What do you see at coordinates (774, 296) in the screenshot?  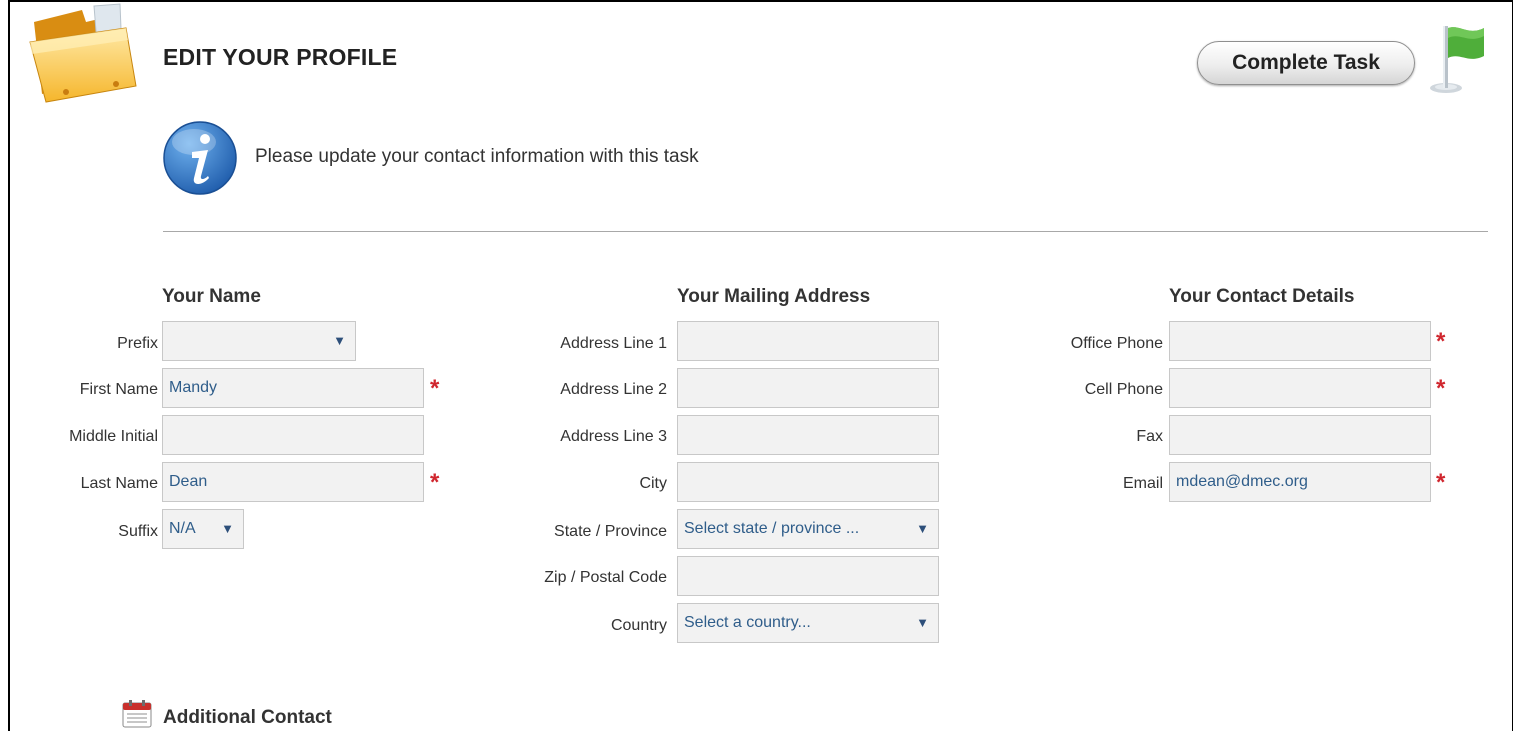 I see `address-section-title: Your Mailing Address` at bounding box center [774, 296].